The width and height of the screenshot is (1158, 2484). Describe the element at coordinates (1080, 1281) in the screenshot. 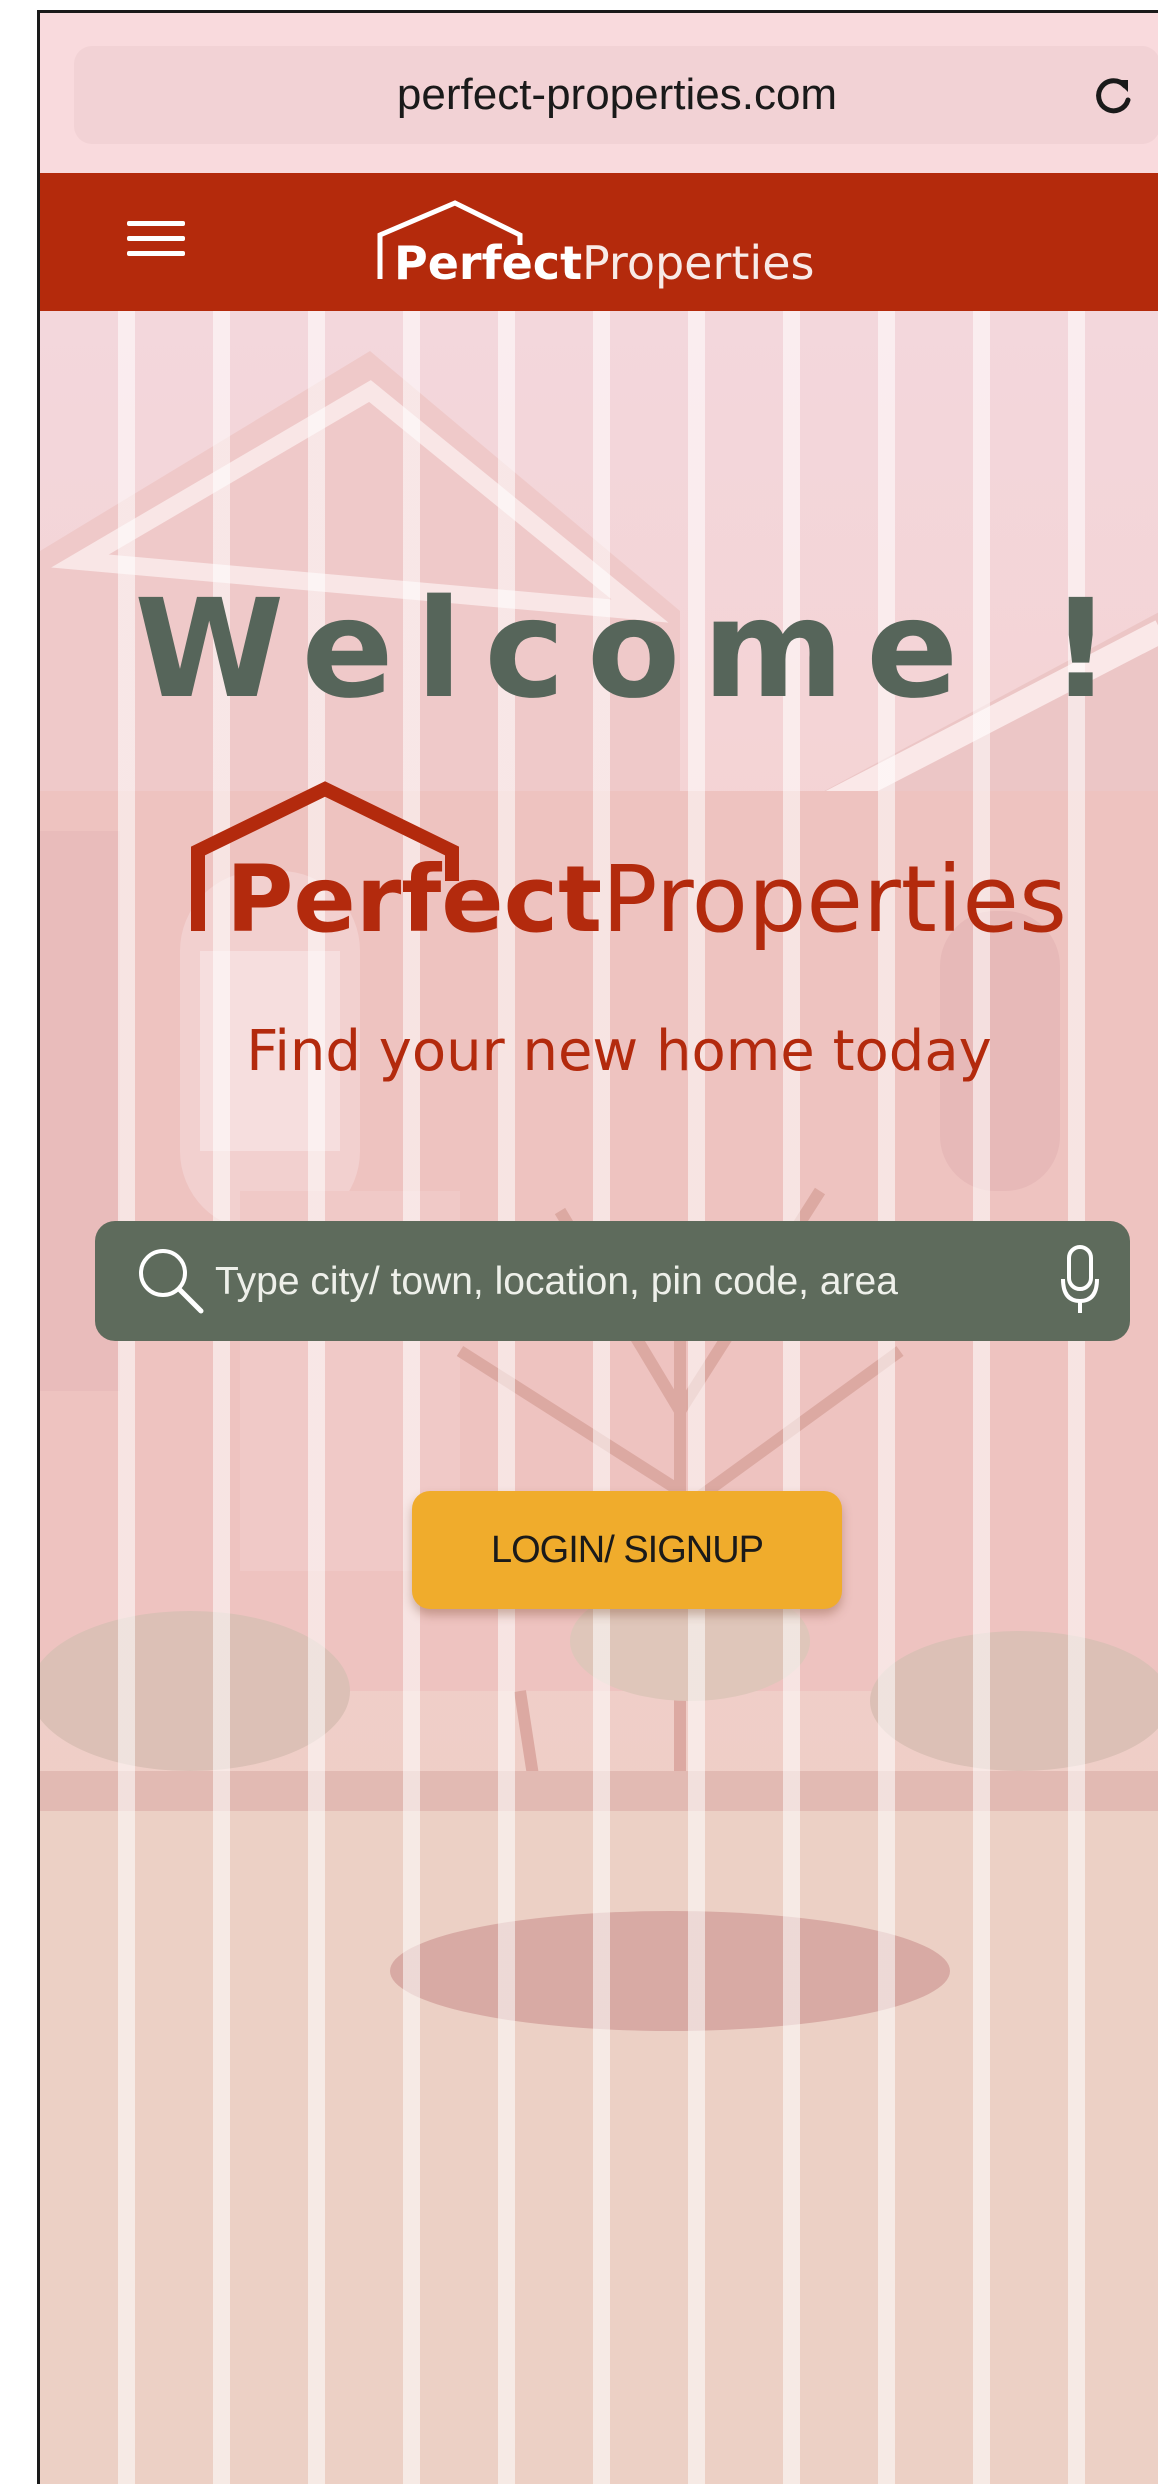

I see `microphone-icon` at that location.